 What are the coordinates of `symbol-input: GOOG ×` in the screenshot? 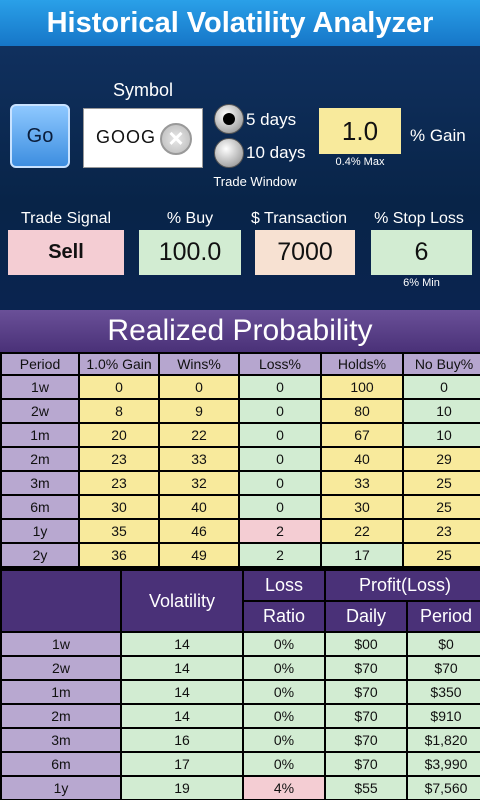 It's located at (143, 138).